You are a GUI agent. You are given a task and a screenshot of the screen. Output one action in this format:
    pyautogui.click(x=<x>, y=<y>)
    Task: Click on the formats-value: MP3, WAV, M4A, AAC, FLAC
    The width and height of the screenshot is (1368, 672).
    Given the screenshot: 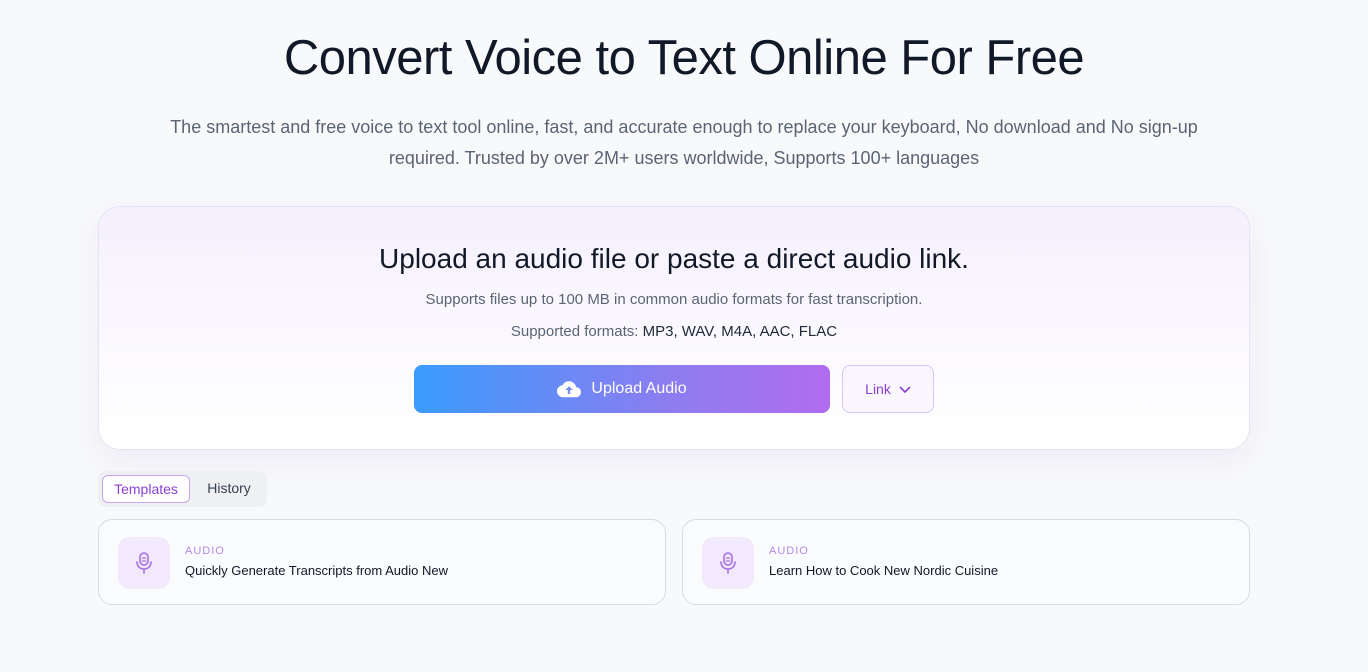 What is the action you would take?
    pyautogui.click(x=740, y=331)
    